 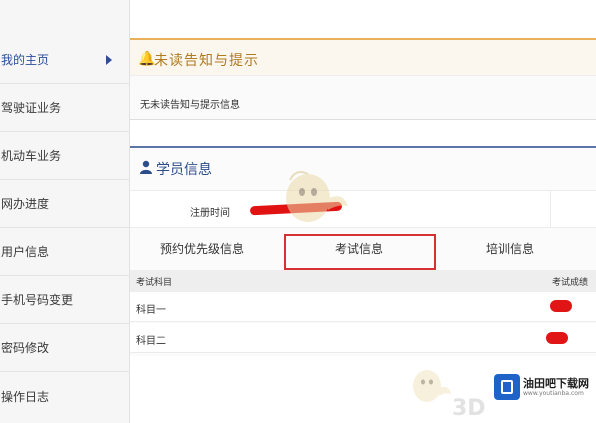 I want to click on table-row: 科目二, so click(x=363, y=338).